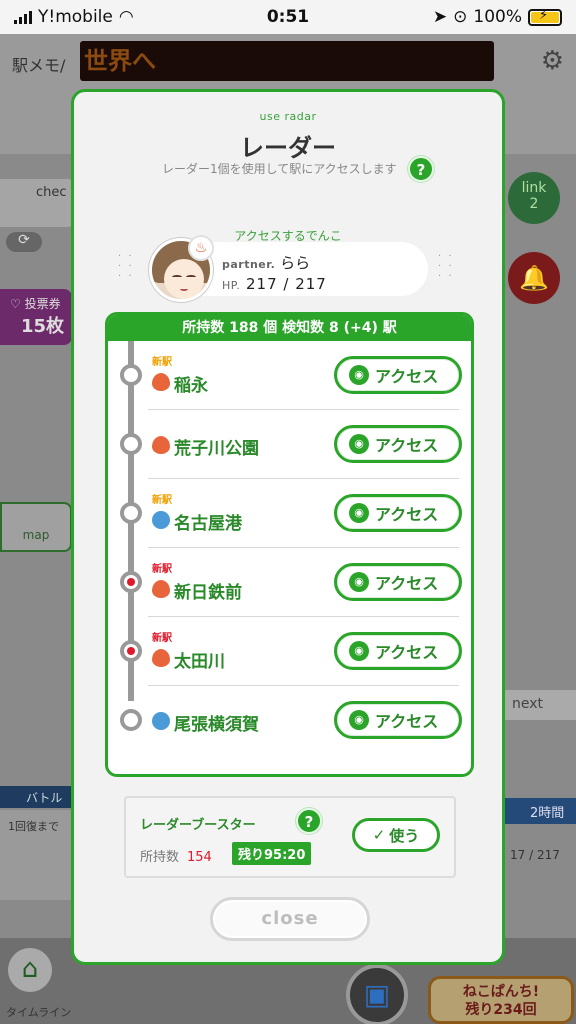  What do you see at coordinates (126, 266) in the screenshot?
I see `dots-left-icon: · · · · · ·` at bounding box center [126, 266].